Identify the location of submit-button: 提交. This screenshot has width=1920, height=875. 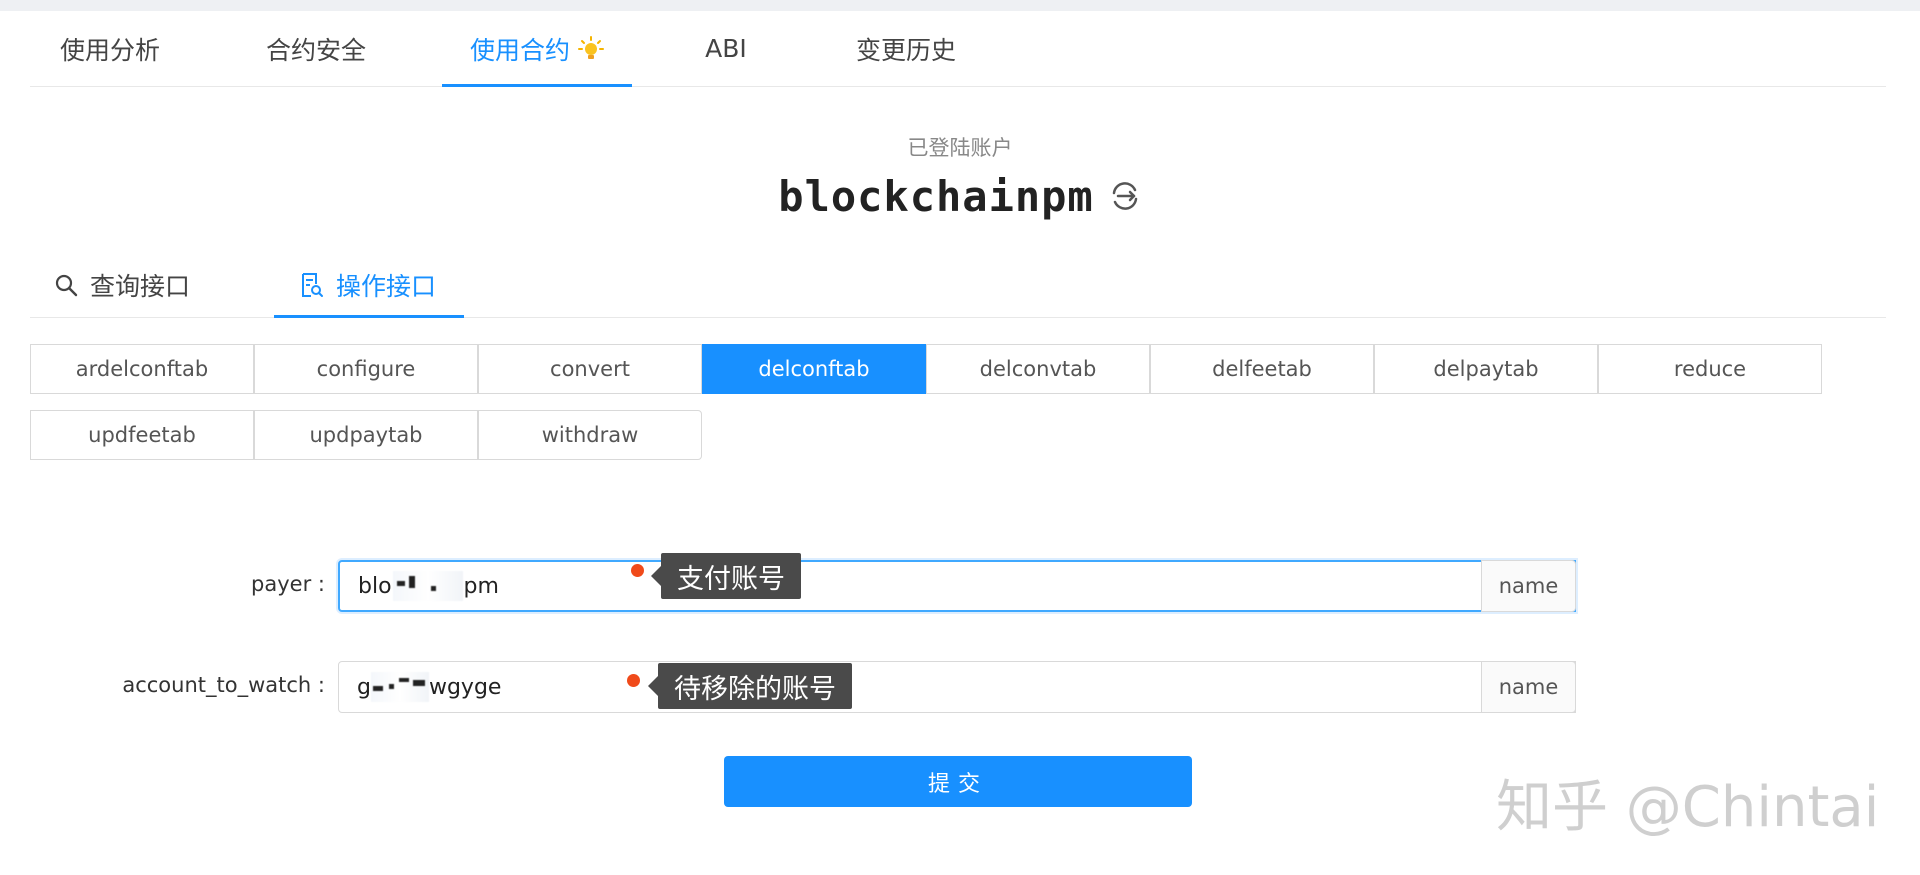
(958, 781).